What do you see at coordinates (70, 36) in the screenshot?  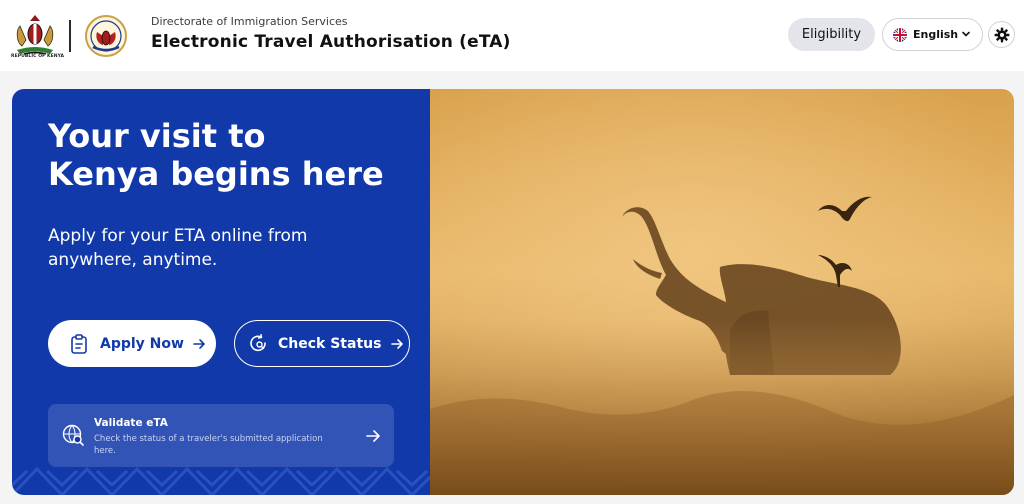 I see `logo-divider` at bounding box center [70, 36].